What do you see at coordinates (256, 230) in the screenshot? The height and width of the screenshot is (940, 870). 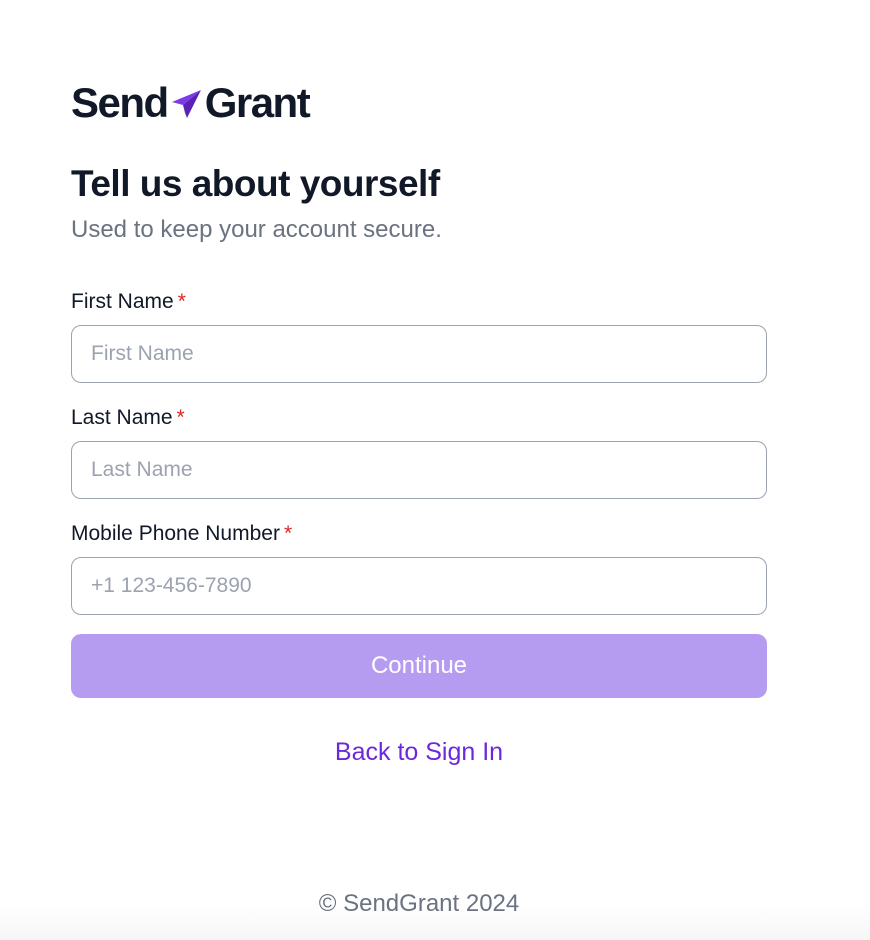 I see `page-subtitle: Used to keep your account secure.` at bounding box center [256, 230].